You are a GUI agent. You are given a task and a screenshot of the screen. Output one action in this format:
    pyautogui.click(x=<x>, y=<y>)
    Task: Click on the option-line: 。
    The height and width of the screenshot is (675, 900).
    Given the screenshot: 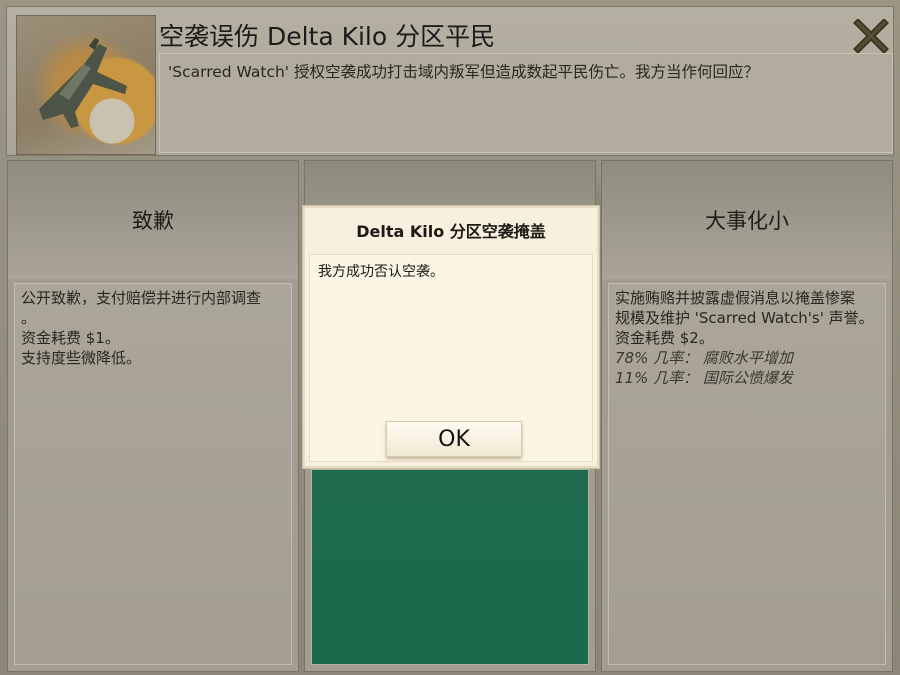 What is the action you would take?
    pyautogui.click(x=29, y=318)
    